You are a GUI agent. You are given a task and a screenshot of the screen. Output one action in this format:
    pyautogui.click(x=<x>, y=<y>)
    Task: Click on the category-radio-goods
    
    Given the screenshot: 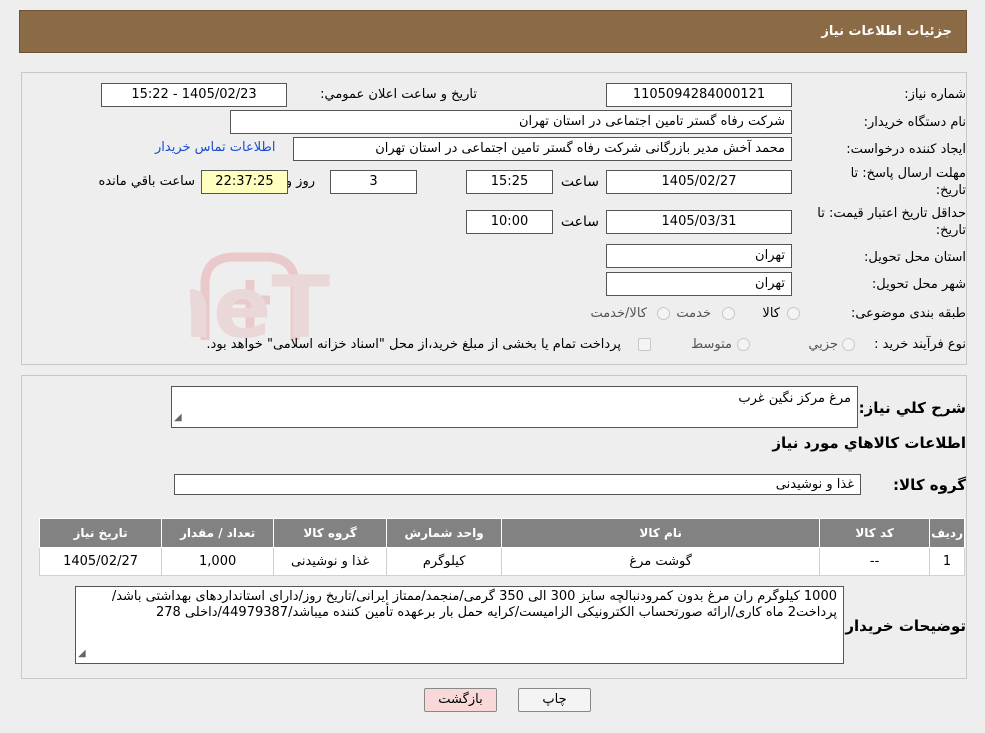 What is the action you would take?
    pyautogui.click(x=793, y=313)
    